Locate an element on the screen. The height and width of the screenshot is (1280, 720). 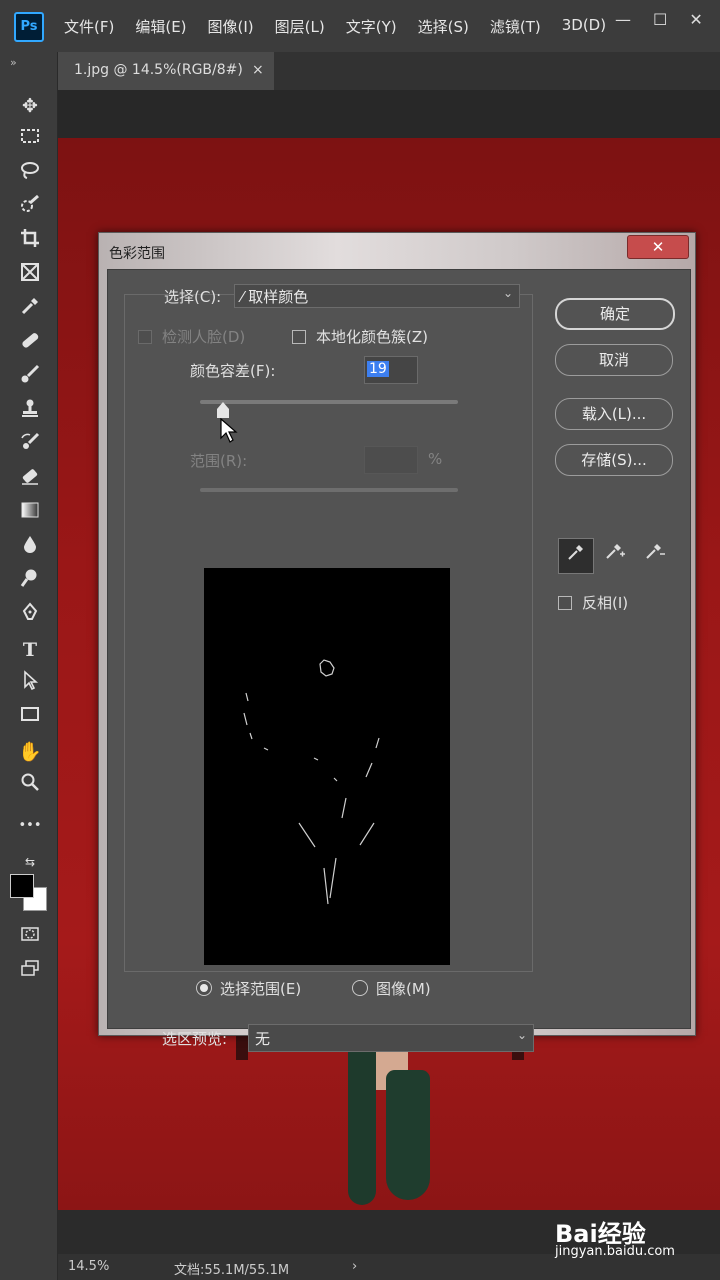
gradient-tool-icon is located at coordinates (30, 514).